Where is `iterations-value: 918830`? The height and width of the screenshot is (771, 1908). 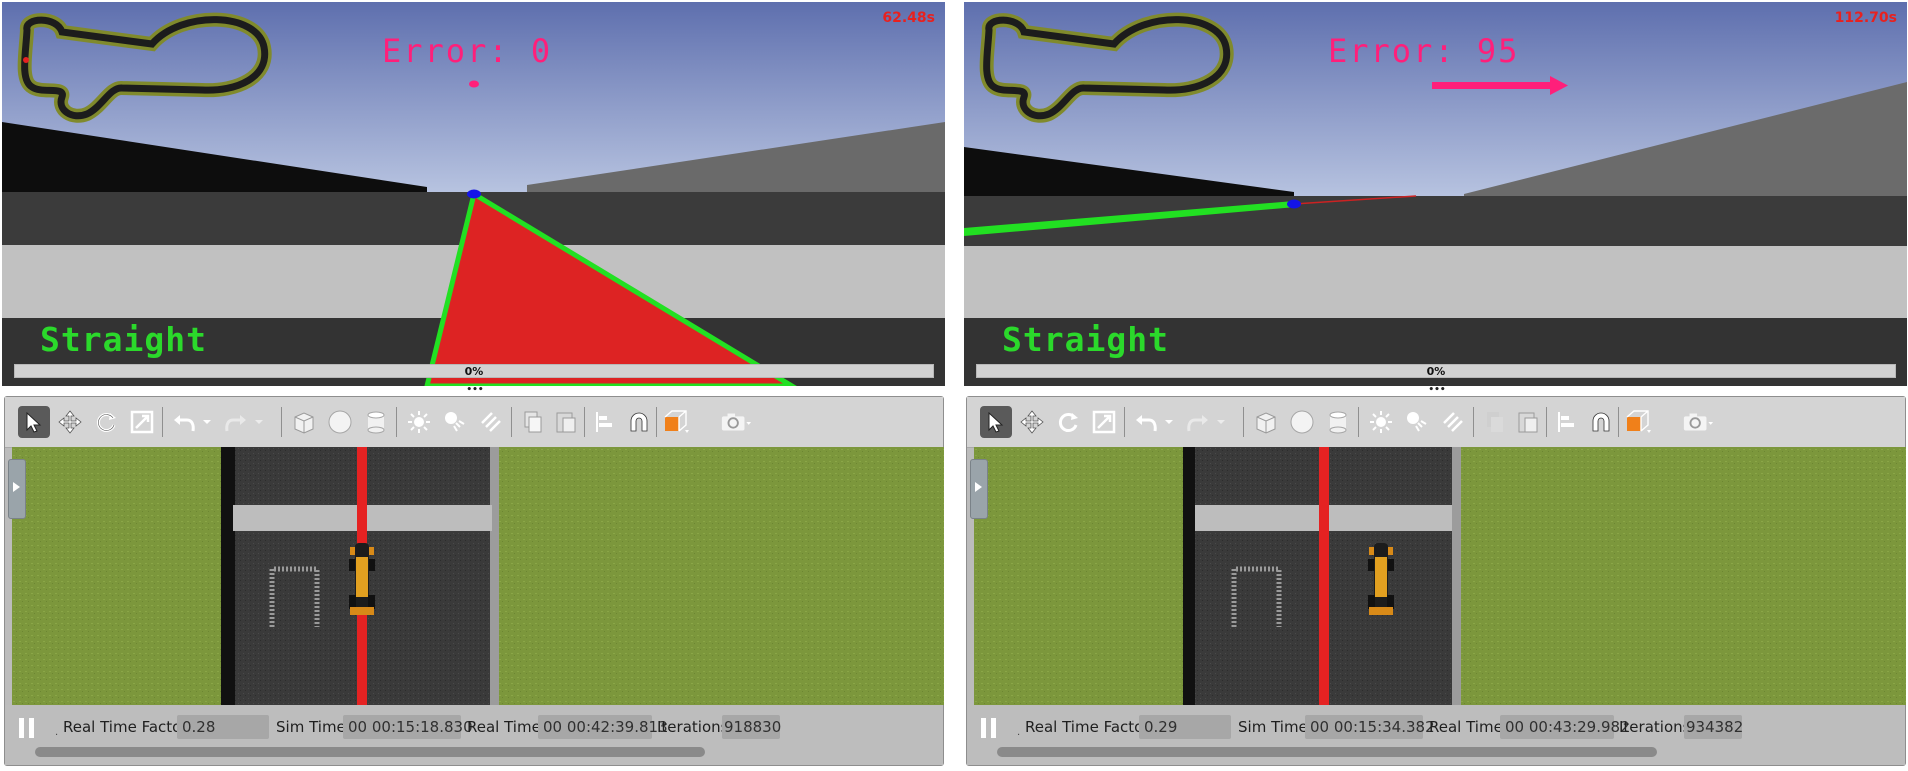
iterations-value: 918830 is located at coordinates (751, 727).